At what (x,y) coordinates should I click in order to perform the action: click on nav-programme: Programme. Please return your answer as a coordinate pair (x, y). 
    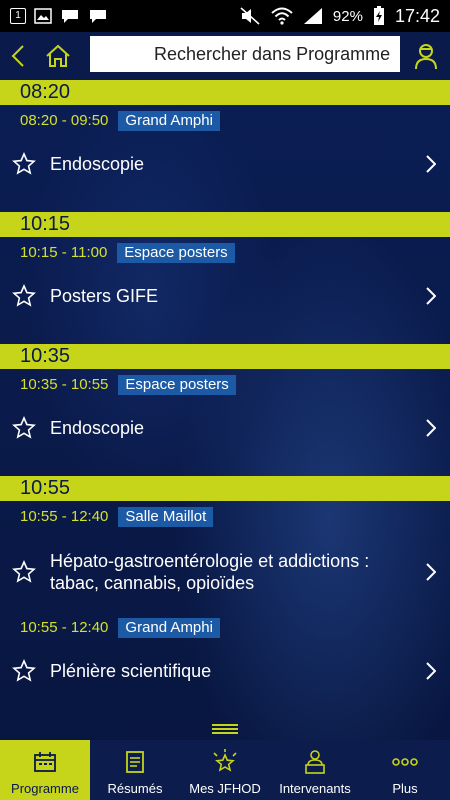
    Looking at the image, I should click on (45, 770).